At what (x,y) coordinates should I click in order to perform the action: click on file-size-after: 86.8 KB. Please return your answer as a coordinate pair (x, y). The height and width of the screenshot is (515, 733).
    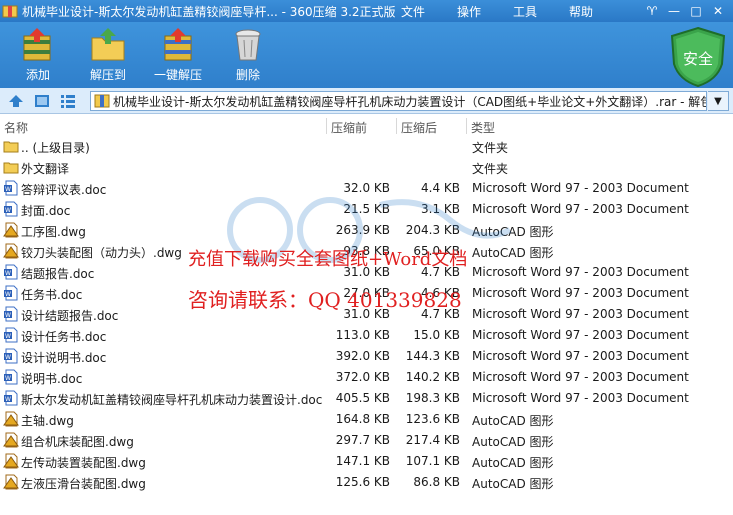
    Looking at the image, I should click on (436, 482).